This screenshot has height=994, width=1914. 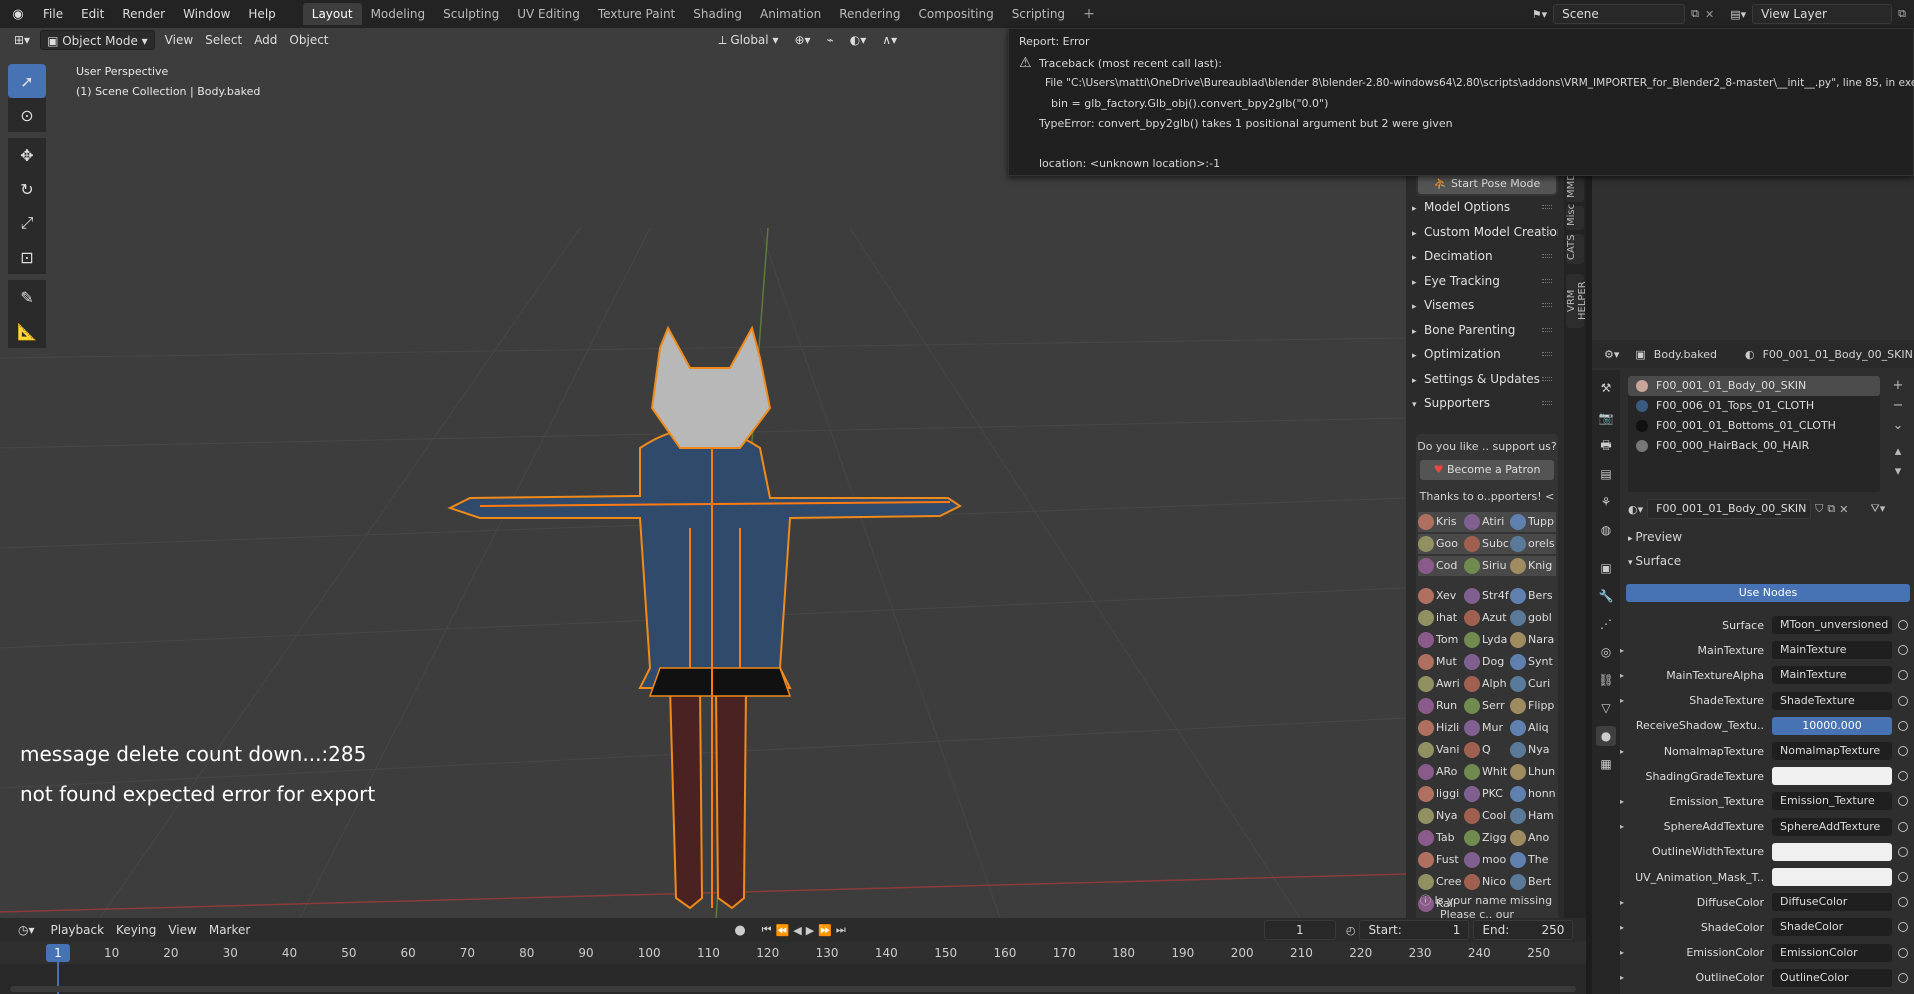 What do you see at coordinates (229, 930) in the screenshot?
I see `timeline-menu-marker: Marker` at bounding box center [229, 930].